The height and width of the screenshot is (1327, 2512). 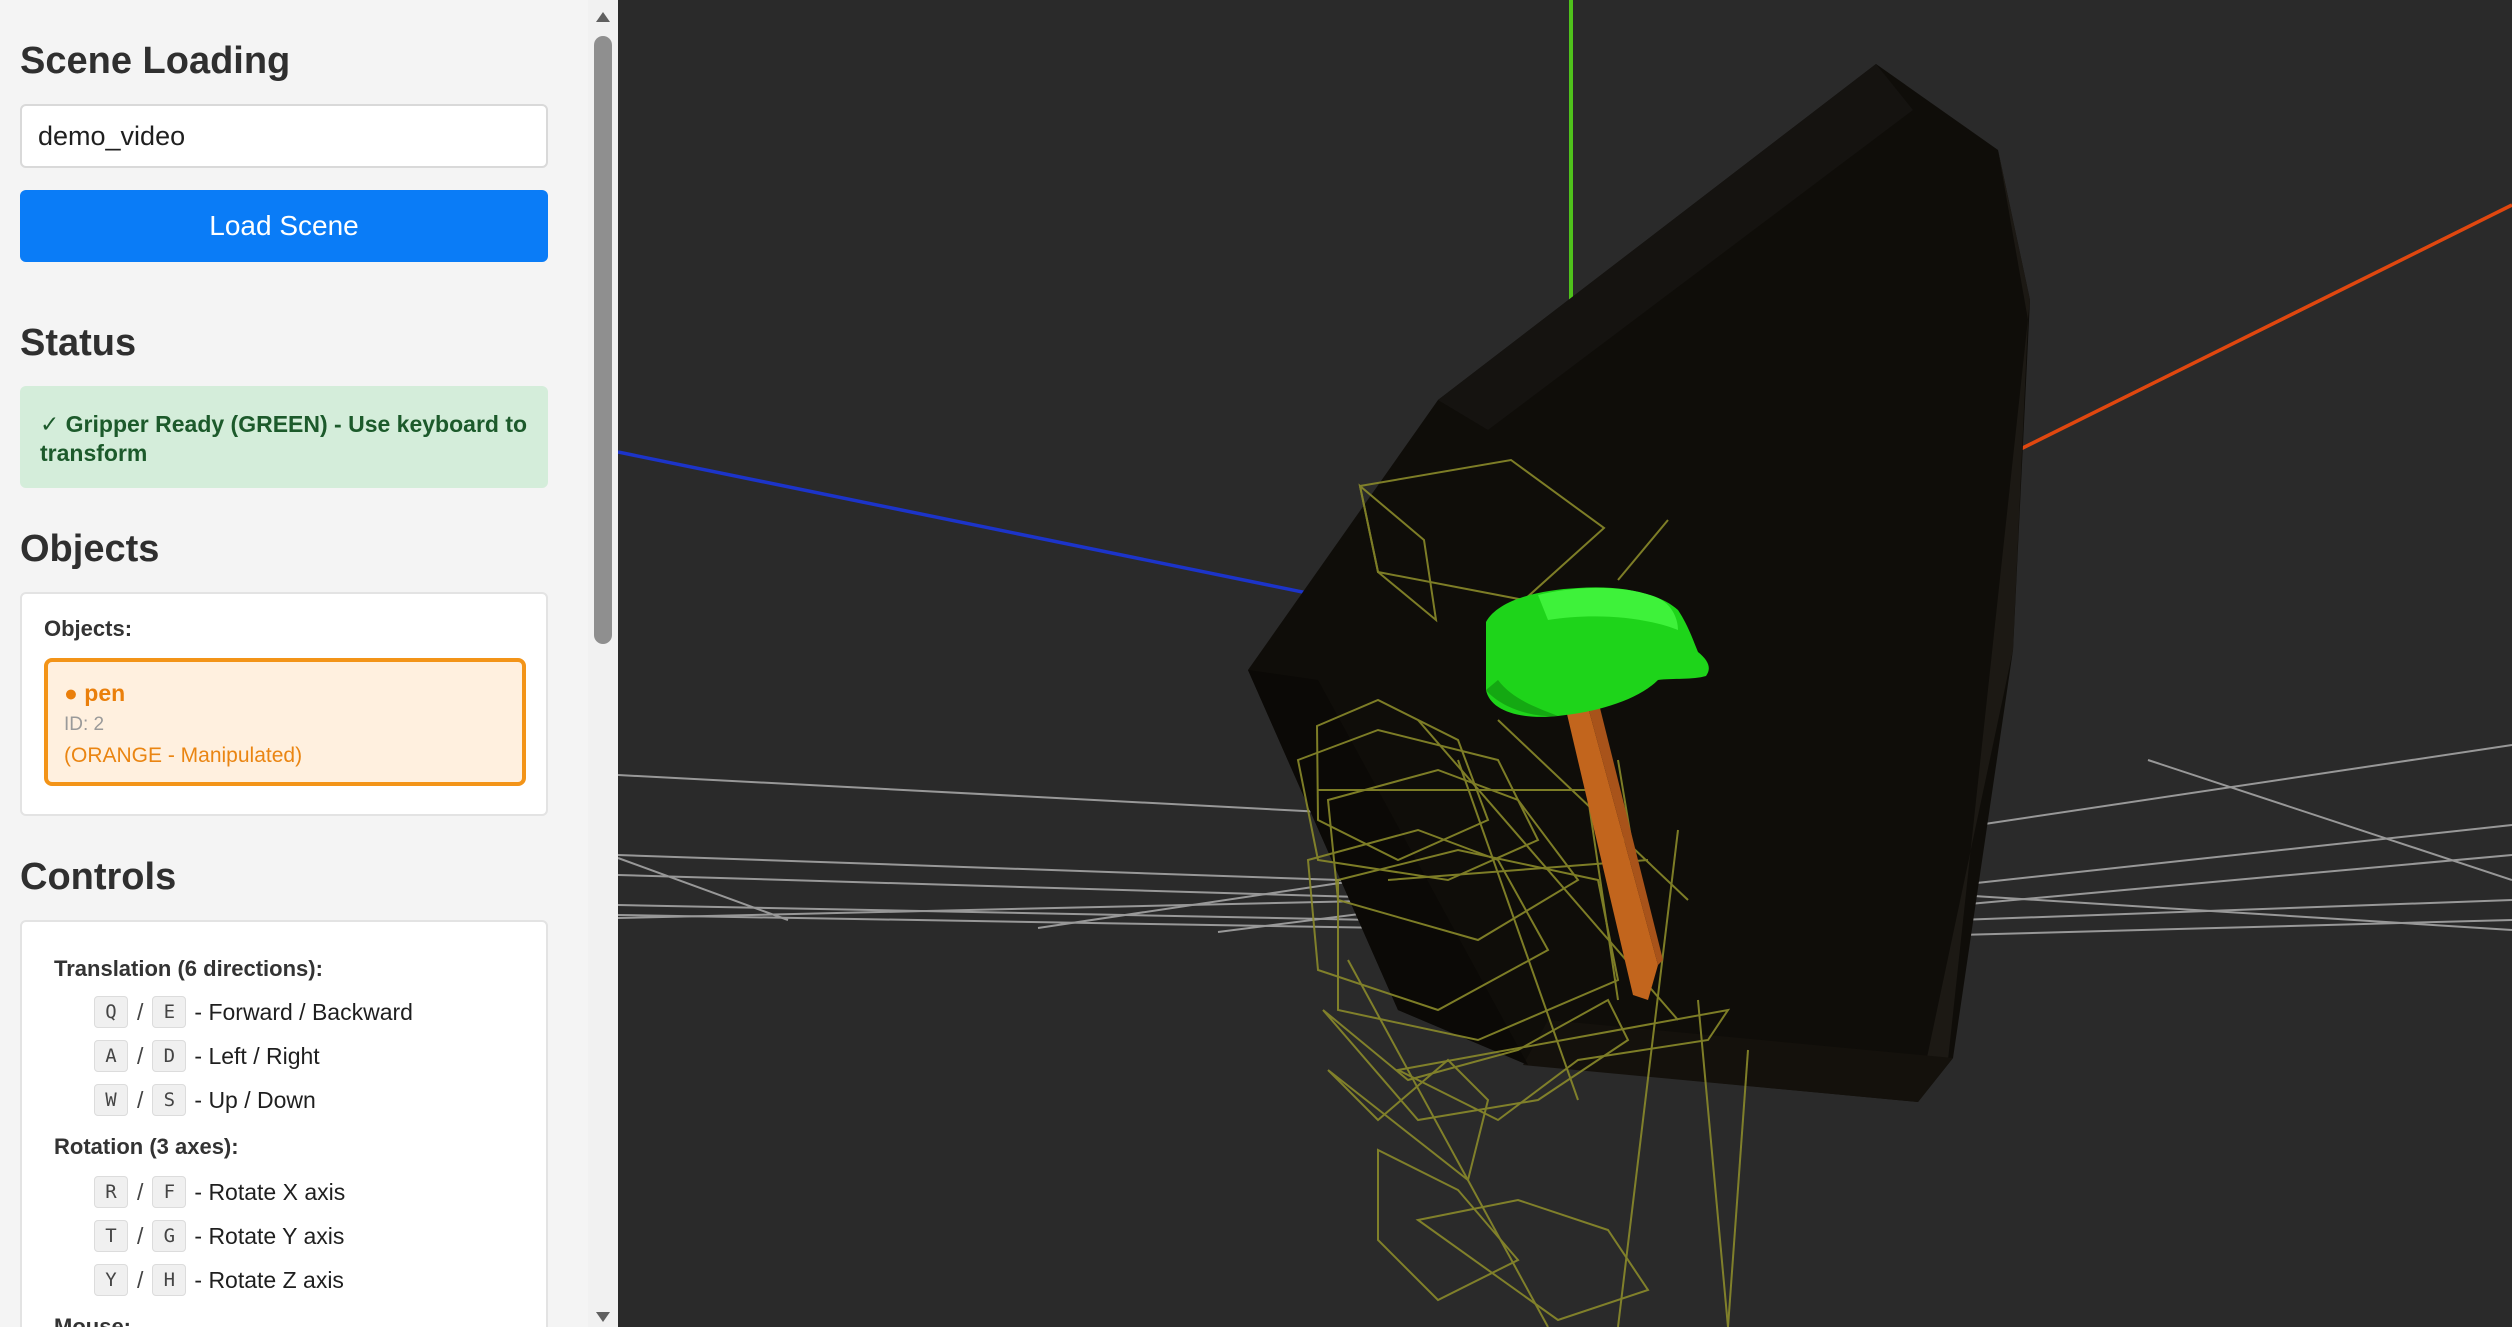 I want to click on object-item-pen: ● pen ID: 2 (ORANGE - Manipulated), so click(x=285, y=722).